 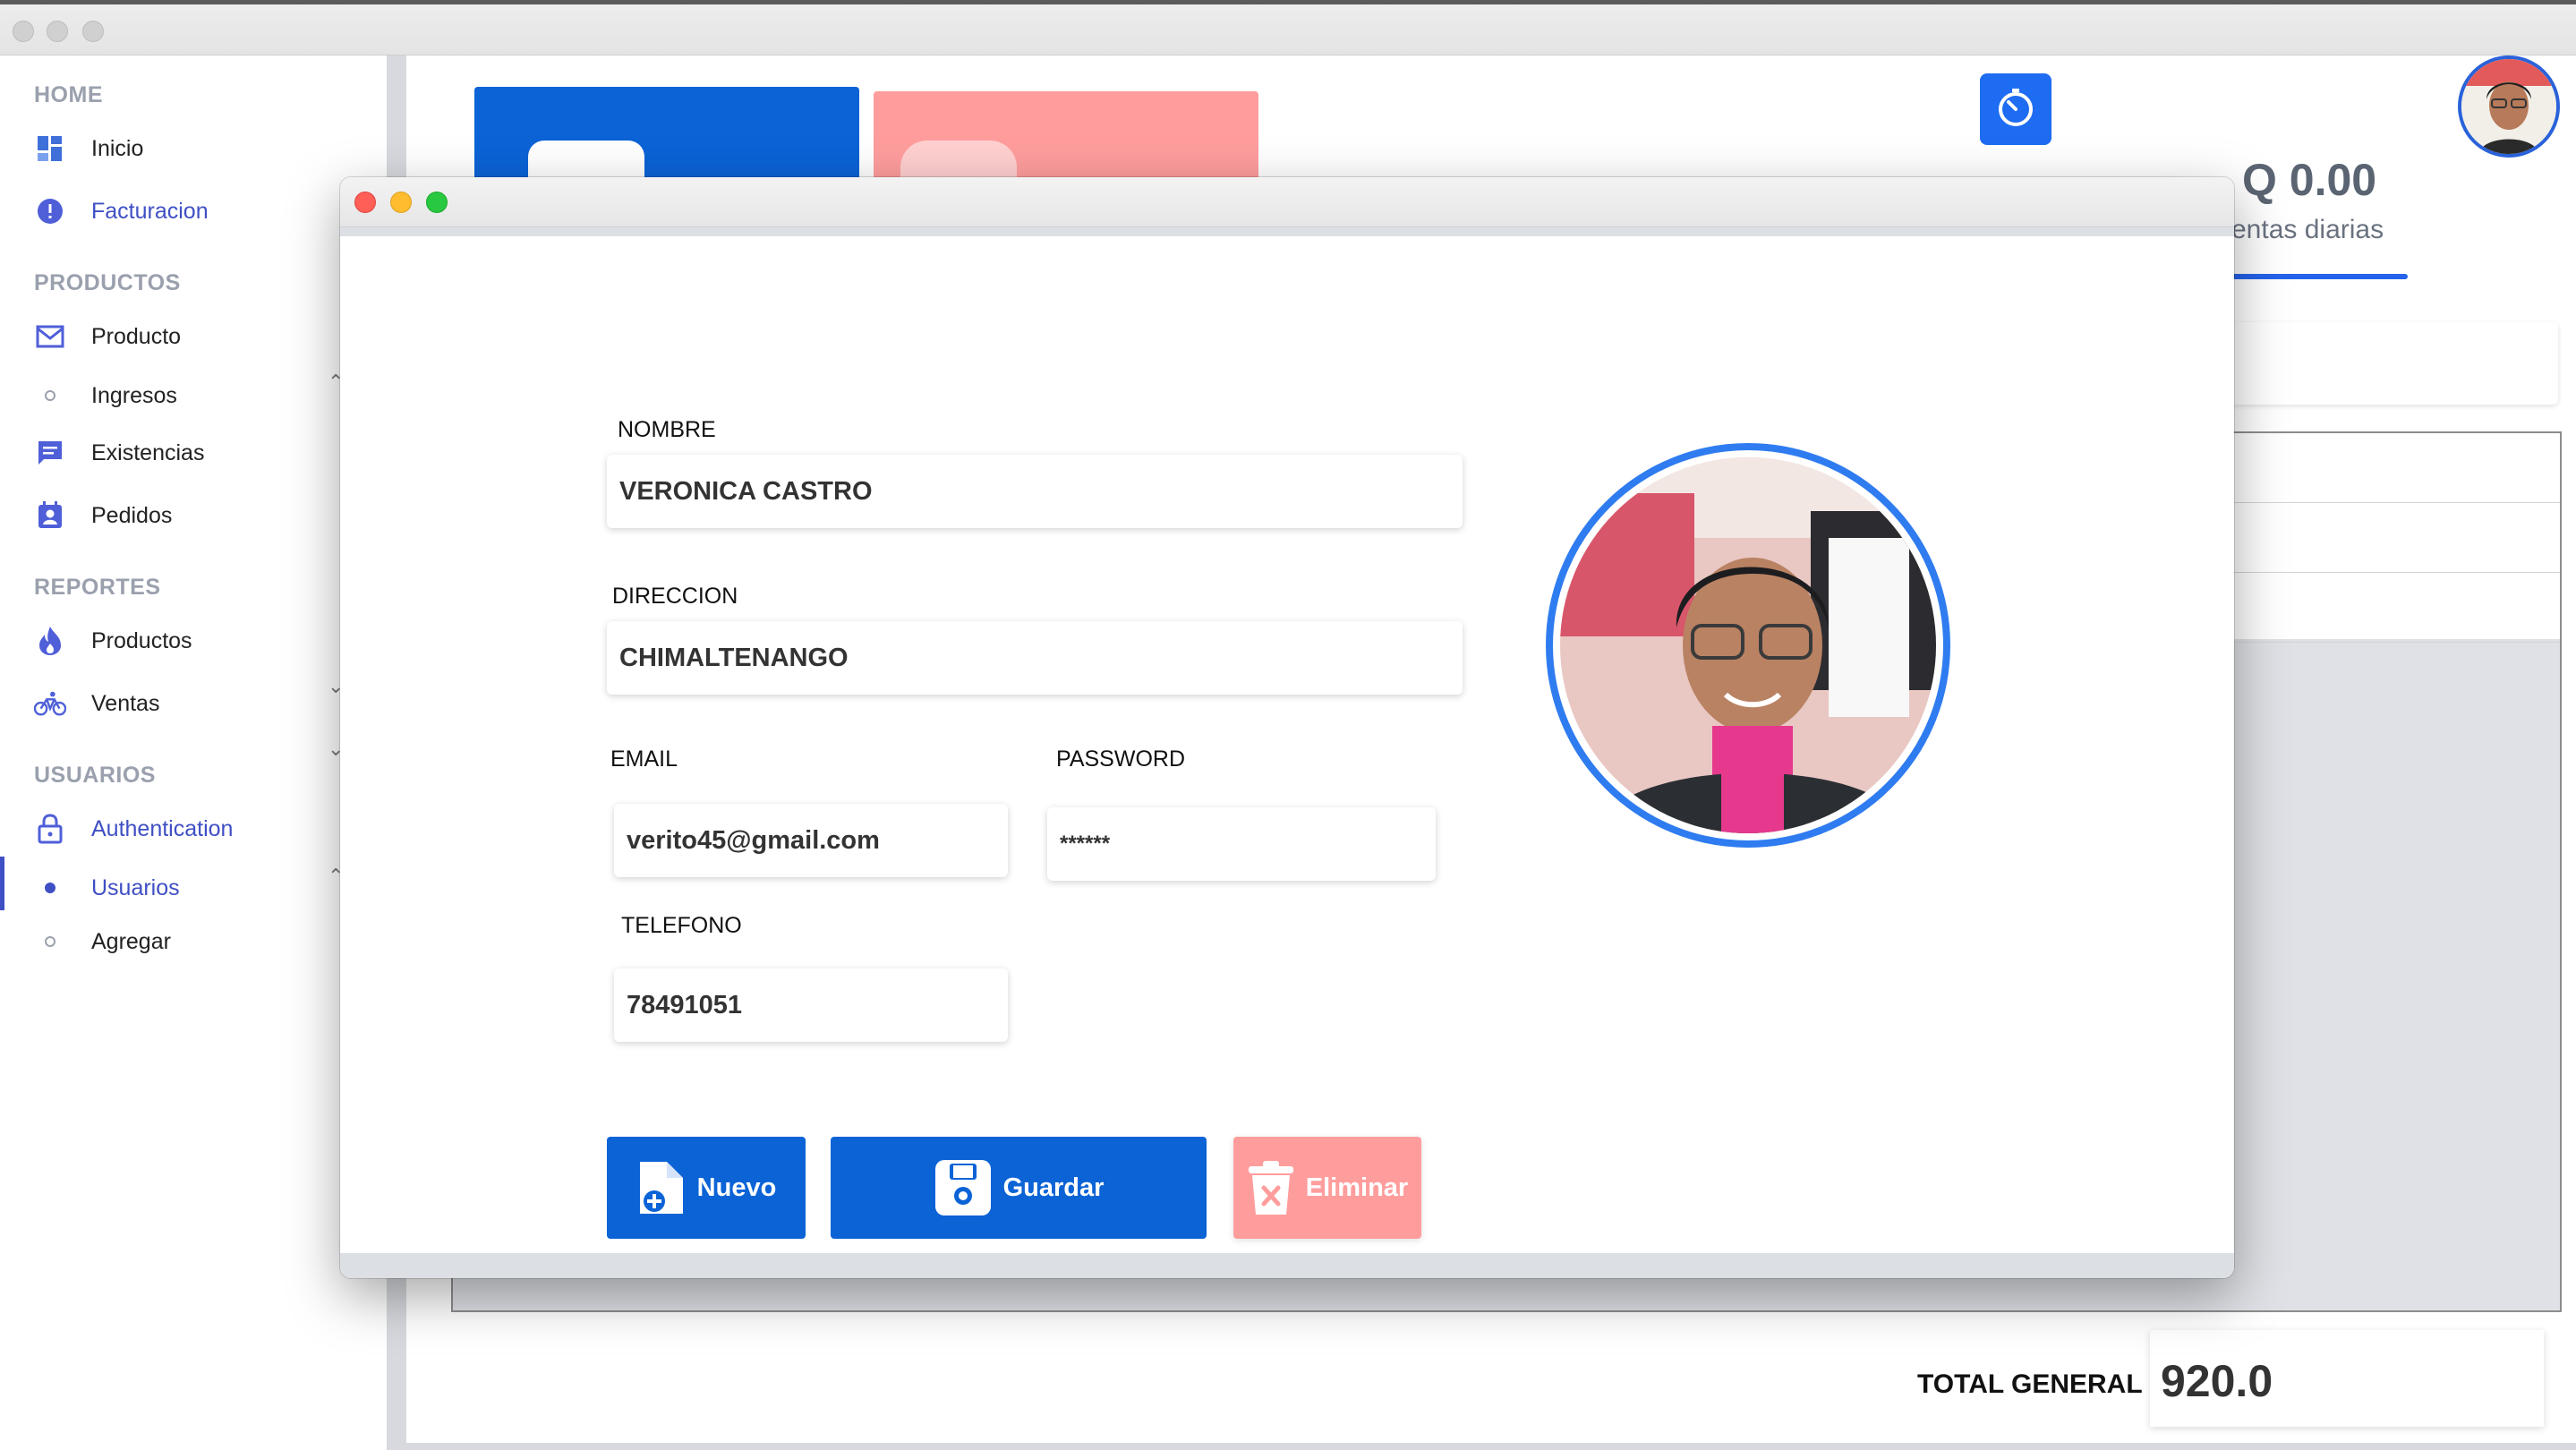 What do you see at coordinates (117, 148) in the screenshot?
I see `sidebar-item-label: Inicio` at bounding box center [117, 148].